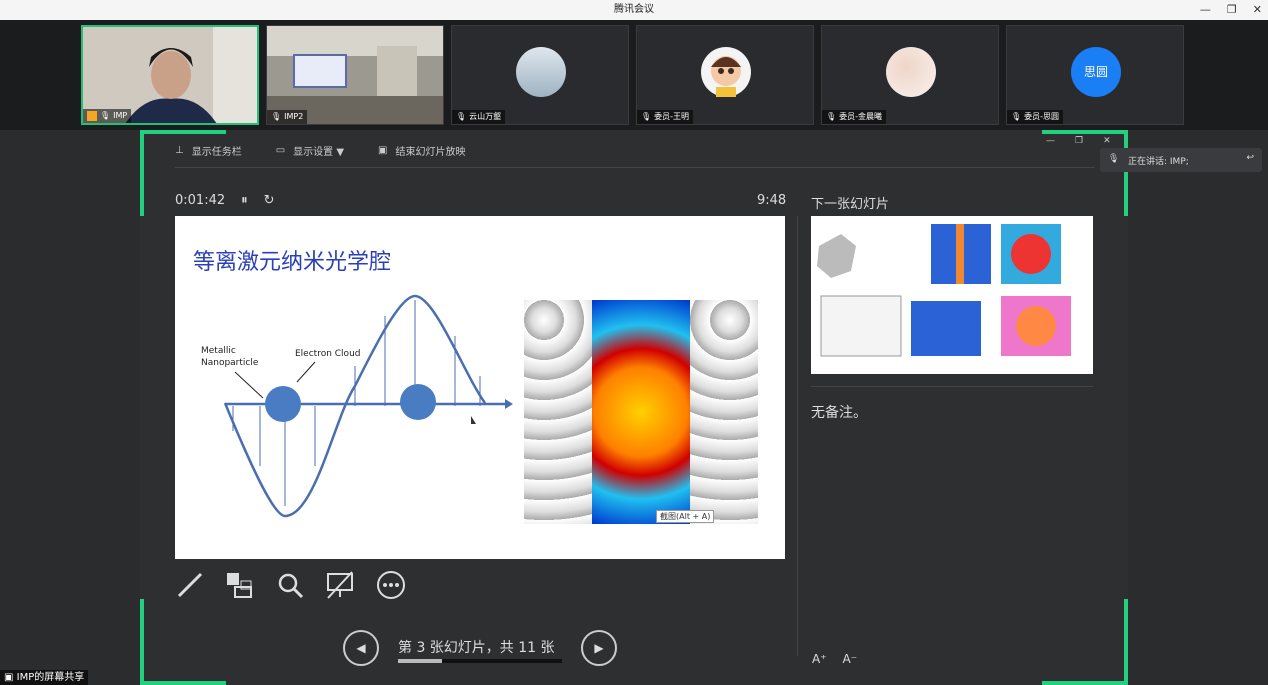 This screenshot has width=1268, height=685. I want to click on window-title: 腾讯会议, so click(634, 9).